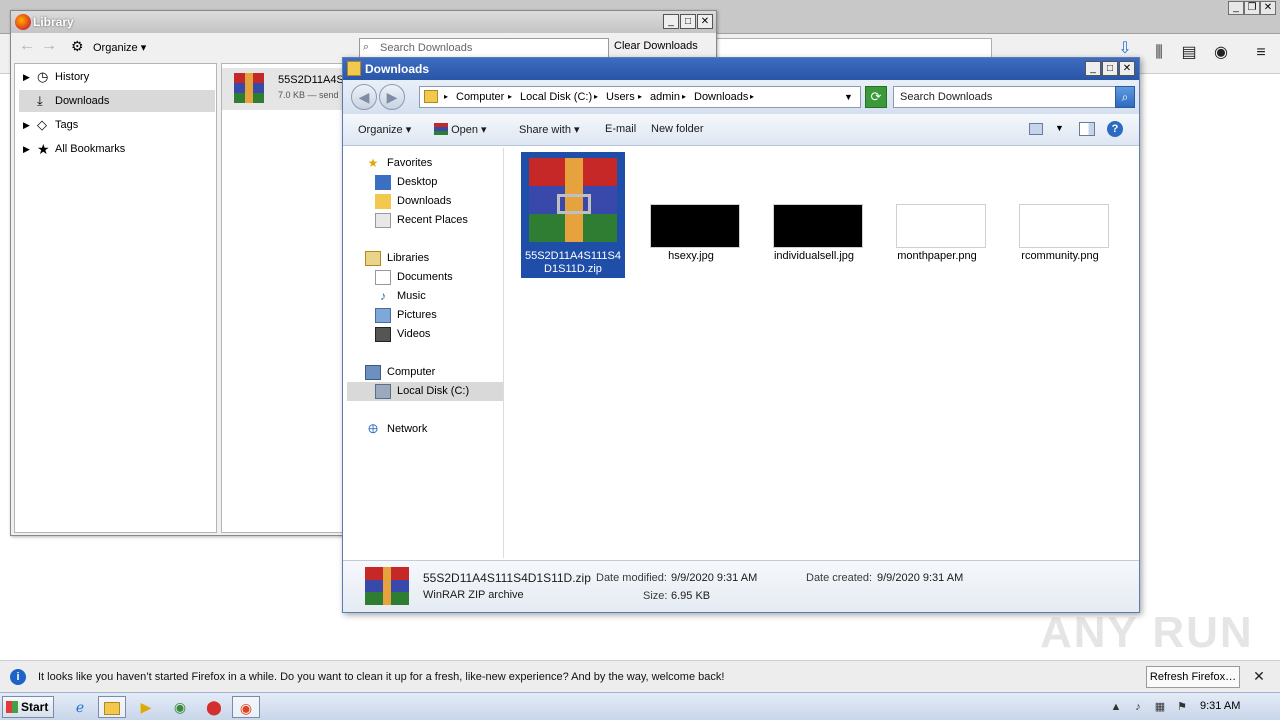 This screenshot has width=1280, height=720. Describe the element at coordinates (18, 677) in the screenshot. I see `info-icon: i` at that location.